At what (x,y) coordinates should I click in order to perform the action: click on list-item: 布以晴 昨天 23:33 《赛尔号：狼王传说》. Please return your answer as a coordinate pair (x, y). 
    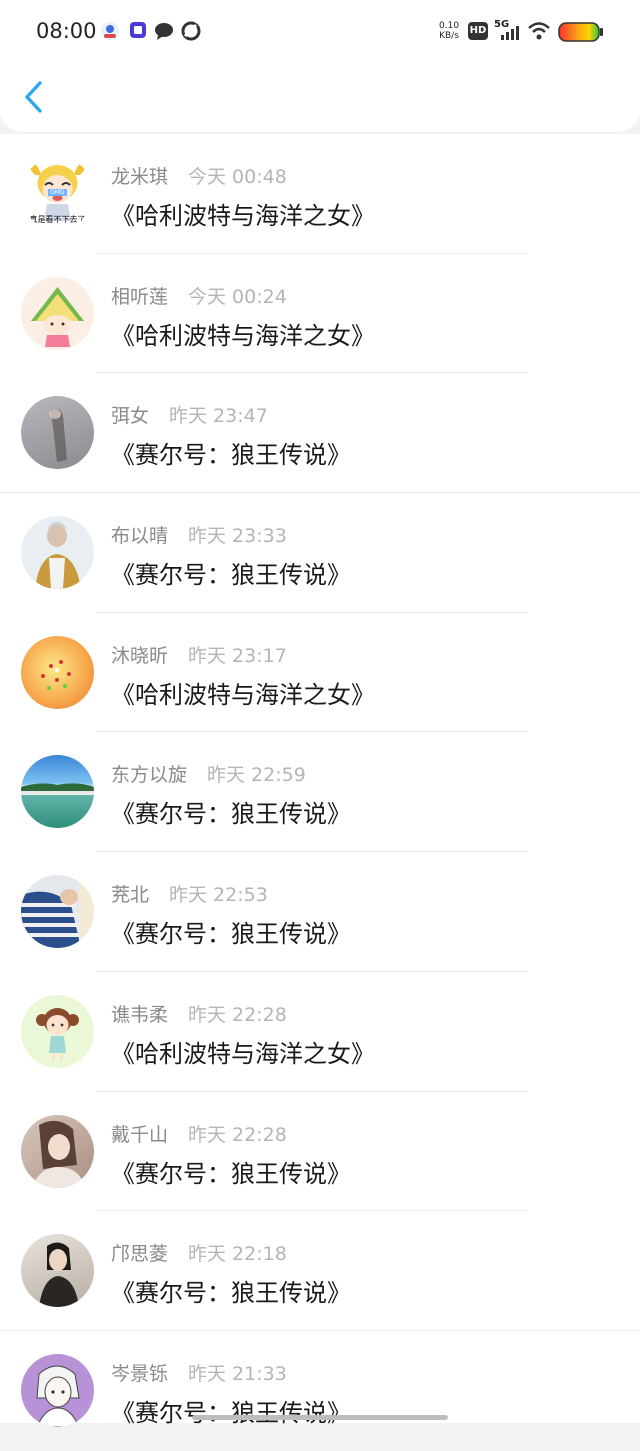
    Looking at the image, I should click on (320, 553).